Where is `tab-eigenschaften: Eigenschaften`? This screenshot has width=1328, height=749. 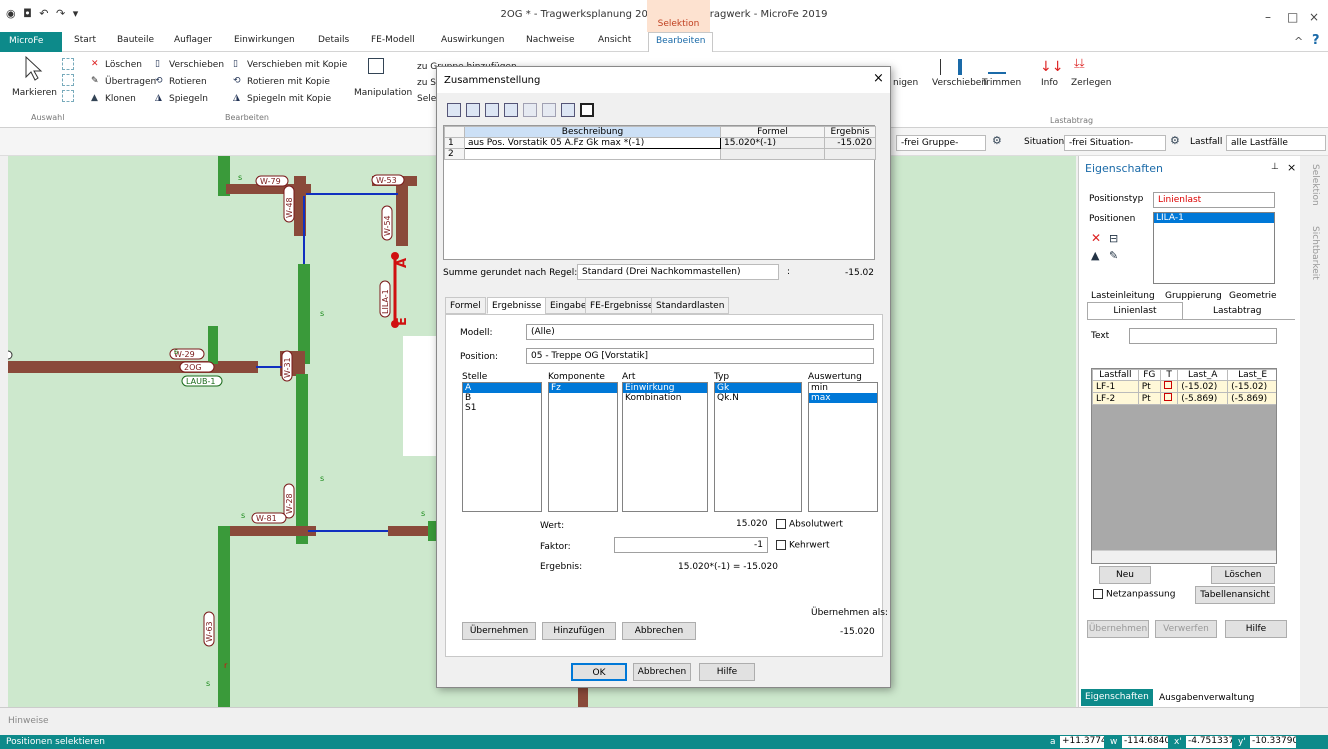
tab-eigenschaften: Eigenschaften is located at coordinates (1117, 697).